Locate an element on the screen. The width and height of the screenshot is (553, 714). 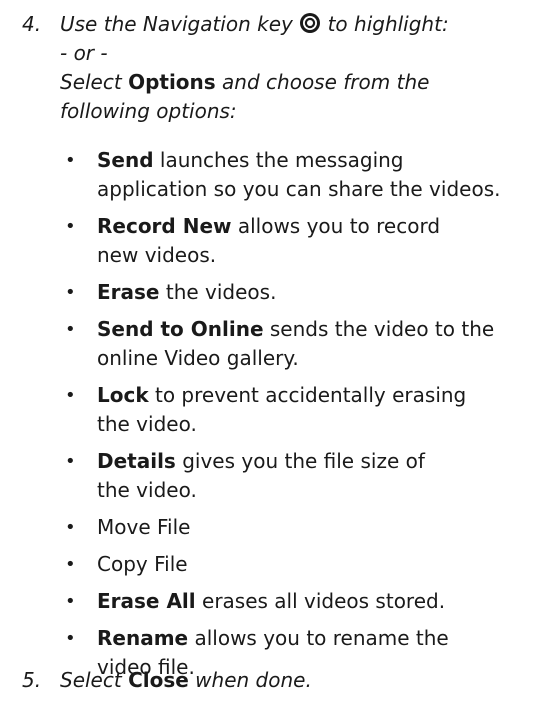
option-name: Erase is located at coordinates (128, 292).